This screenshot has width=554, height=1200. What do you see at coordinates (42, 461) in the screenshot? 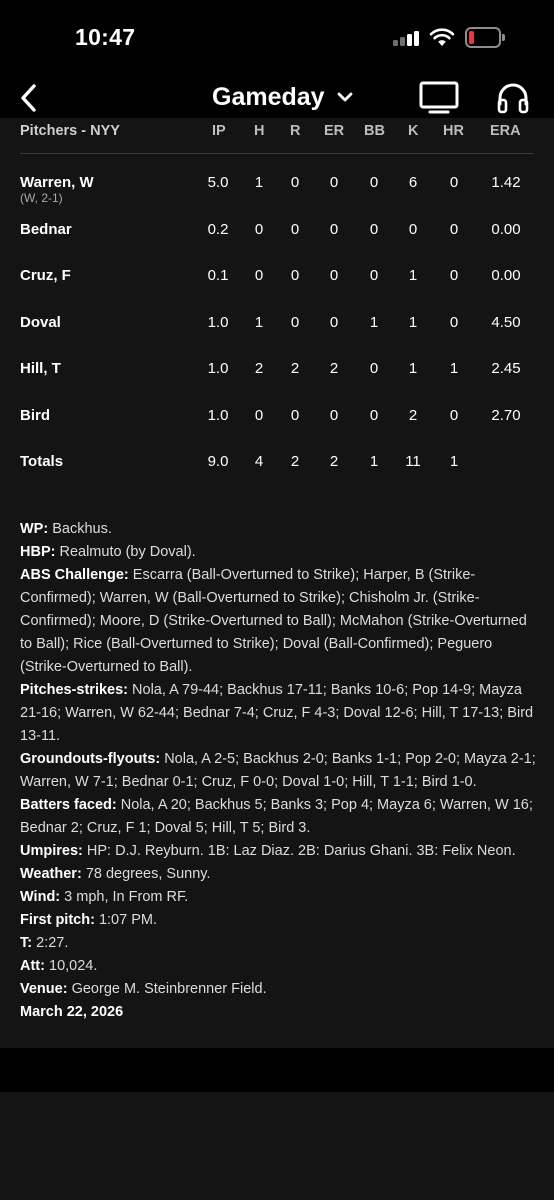
I see `pitcher-name: Totals` at bounding box center [42, 461].